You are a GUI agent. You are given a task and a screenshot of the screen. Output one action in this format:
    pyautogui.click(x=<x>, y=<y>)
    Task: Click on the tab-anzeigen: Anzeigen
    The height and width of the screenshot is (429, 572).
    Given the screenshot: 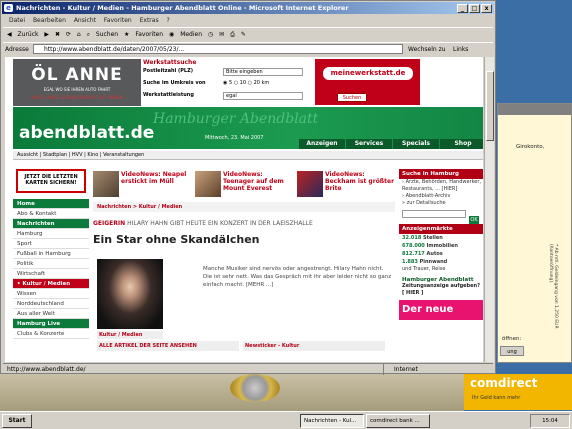 What is the action you would take?
    pyautogui.click(x=322, y=144)
    